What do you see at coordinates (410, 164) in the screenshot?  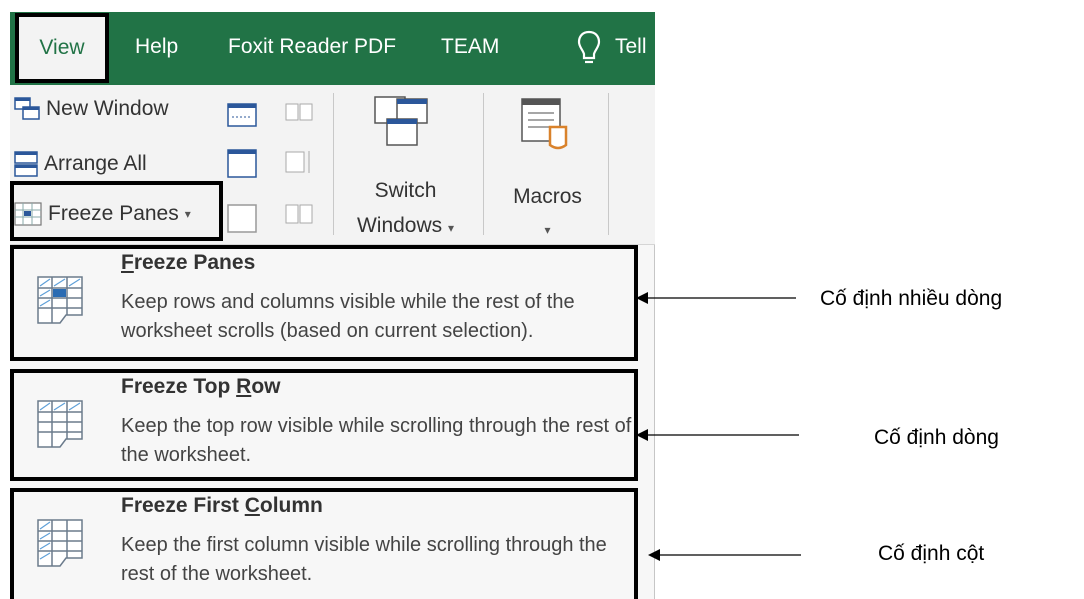 I see `switch-windows-button: Switch Windows ▾` at bounding box center [410, 164].